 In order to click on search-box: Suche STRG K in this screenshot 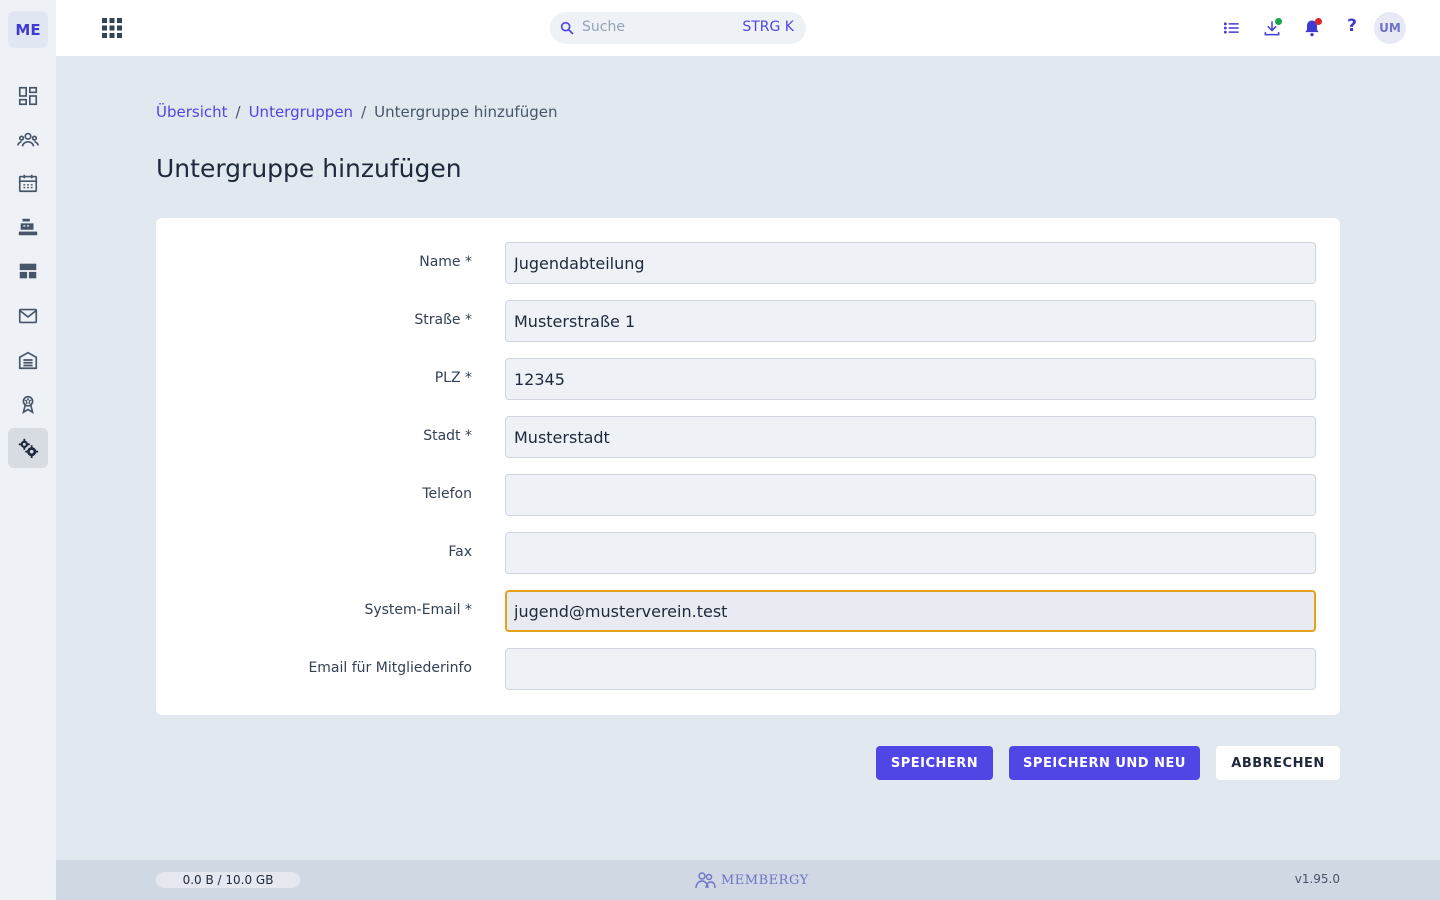, I will do `click(678, 28)`.